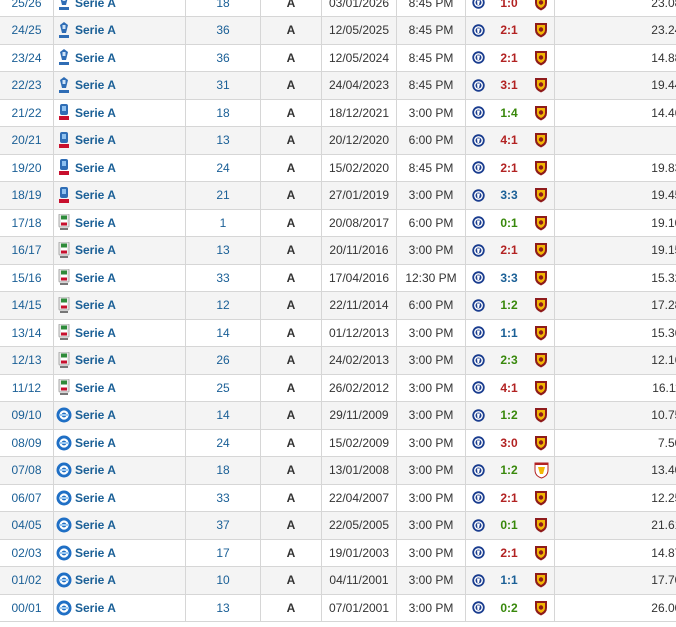  Describe the element at coordinates (223, 223) in the screenshot. I see `matchday-link: 1` at that location.